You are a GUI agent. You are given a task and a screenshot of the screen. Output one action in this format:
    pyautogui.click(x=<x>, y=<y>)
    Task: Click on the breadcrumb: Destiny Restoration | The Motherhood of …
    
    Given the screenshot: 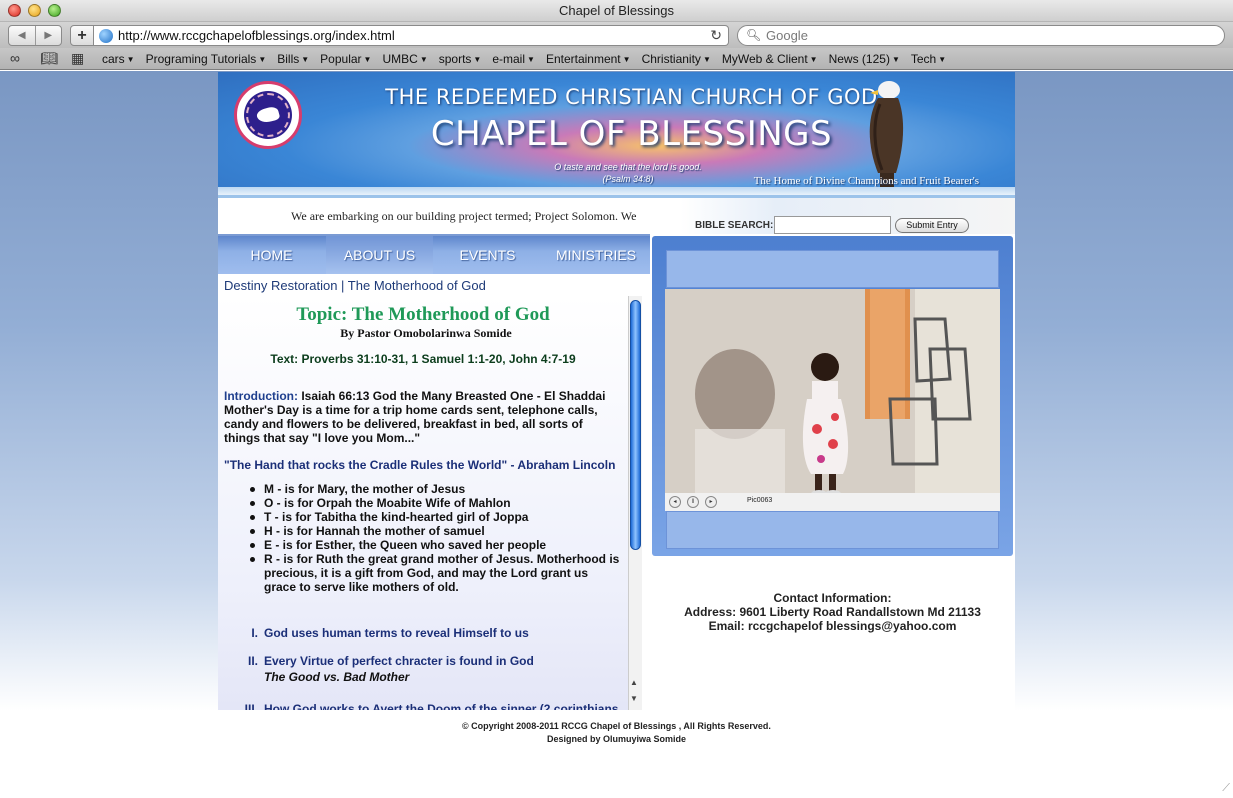 What is the action you would take?
    pyautogui.click(x=355, y=285)
    